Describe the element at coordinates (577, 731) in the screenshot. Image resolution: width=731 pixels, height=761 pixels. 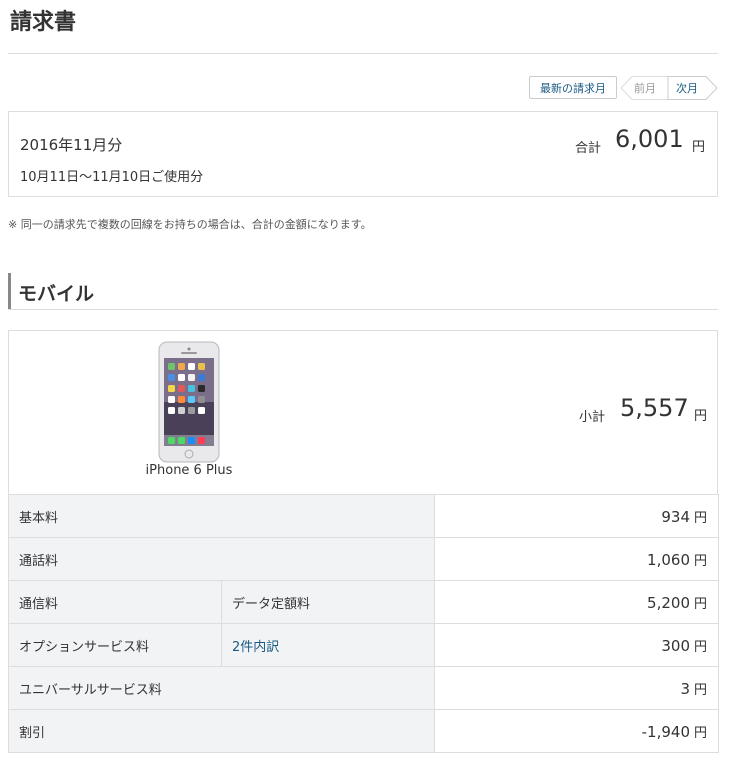
I see `fee-amount-cell: -1,940 円` at that location.